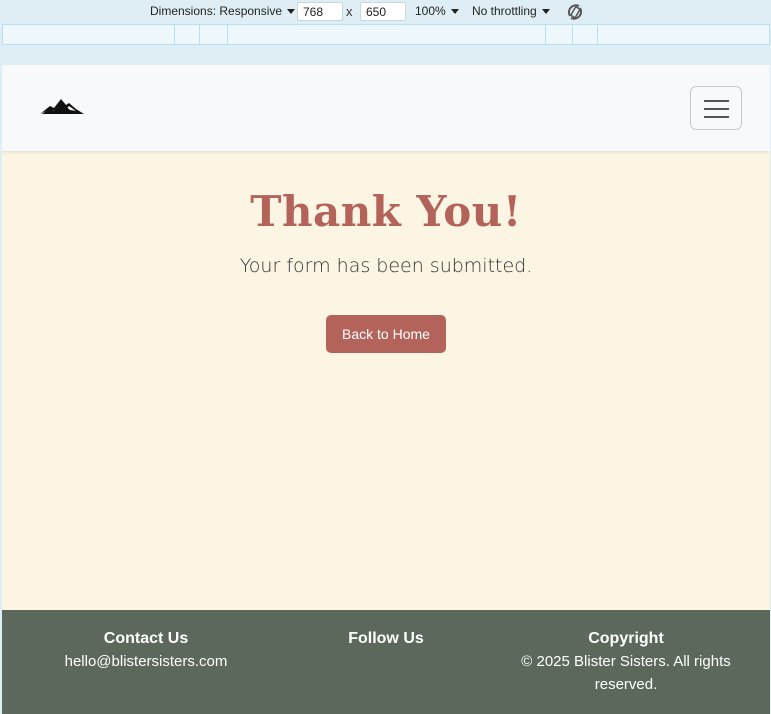  I want to click on dimension-separator: x, so click(349, 11).